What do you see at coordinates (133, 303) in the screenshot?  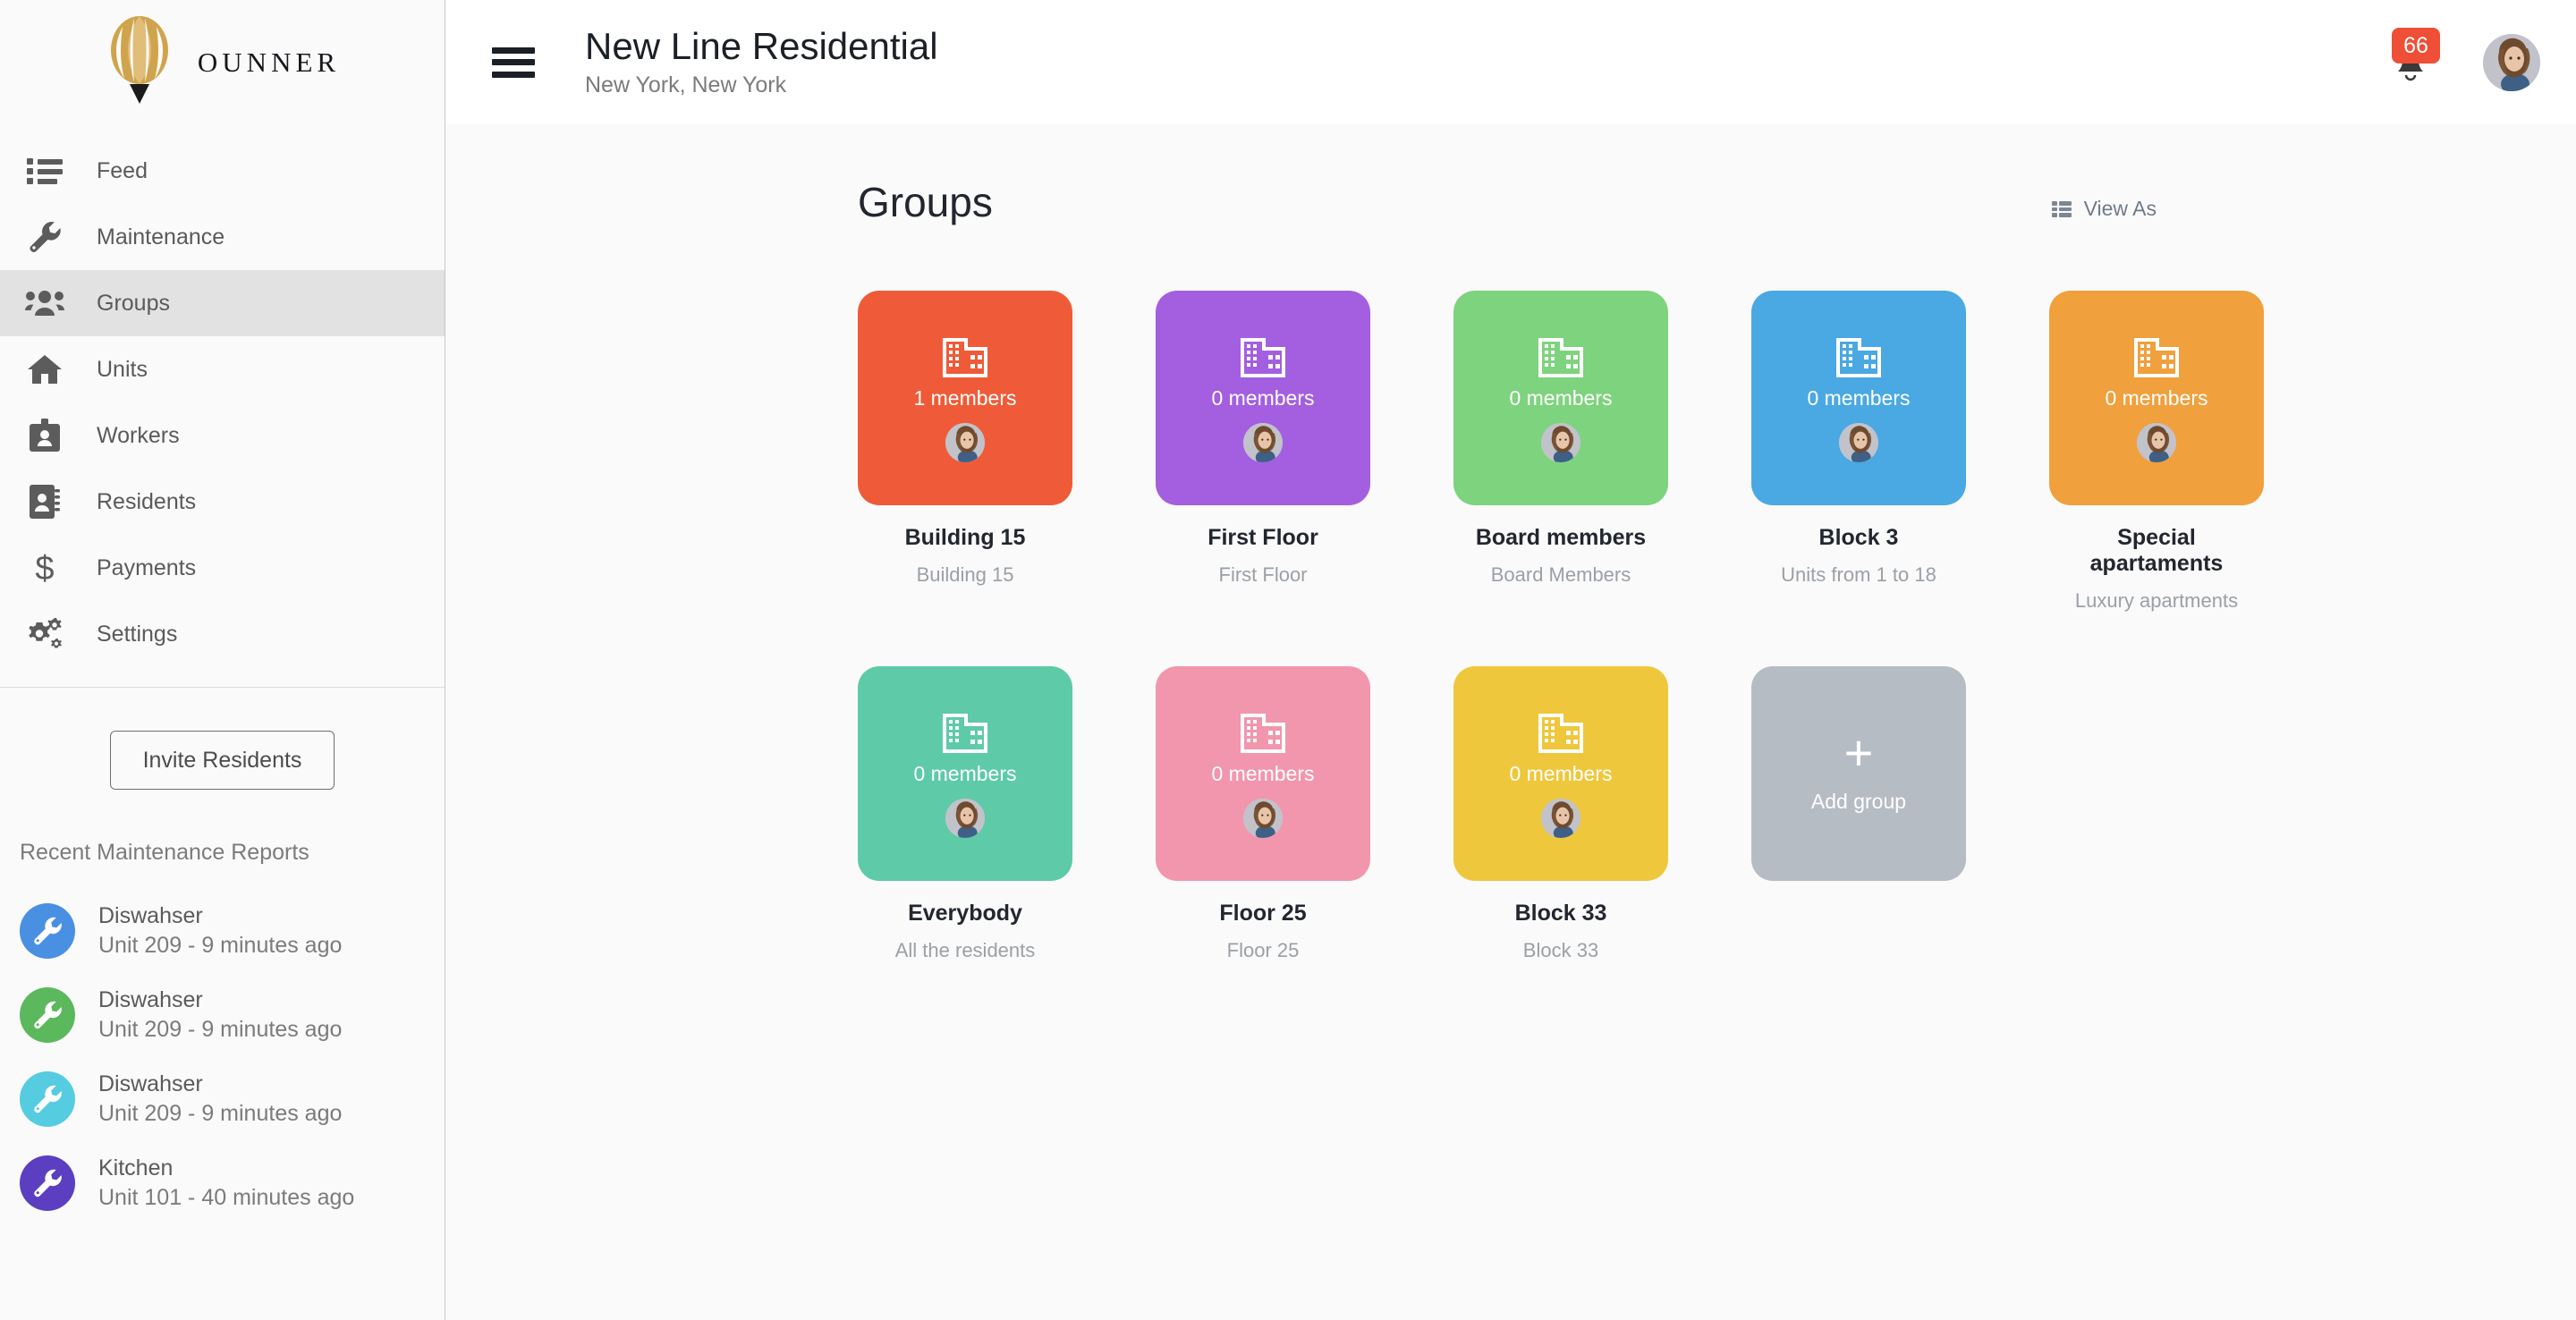 I see `sidebar-item-label: Groups` at bounding box center [133, 303].